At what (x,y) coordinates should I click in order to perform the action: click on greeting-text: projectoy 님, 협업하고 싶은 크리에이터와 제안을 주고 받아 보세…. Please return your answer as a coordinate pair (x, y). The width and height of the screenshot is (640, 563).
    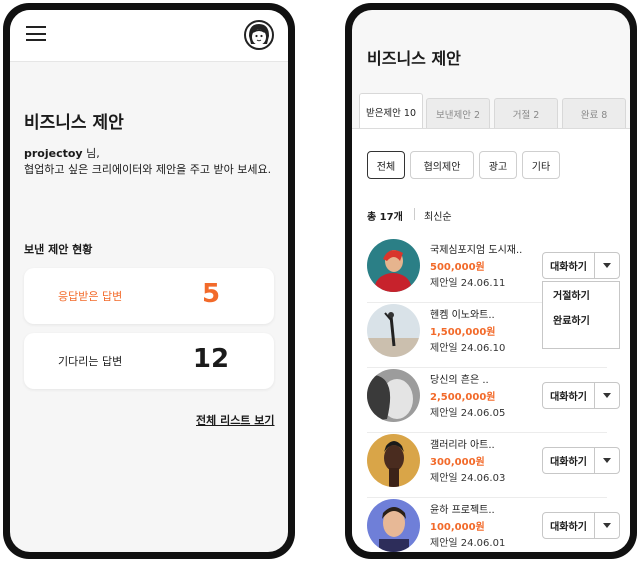
    Looking at the image, I should click on (151, 162).